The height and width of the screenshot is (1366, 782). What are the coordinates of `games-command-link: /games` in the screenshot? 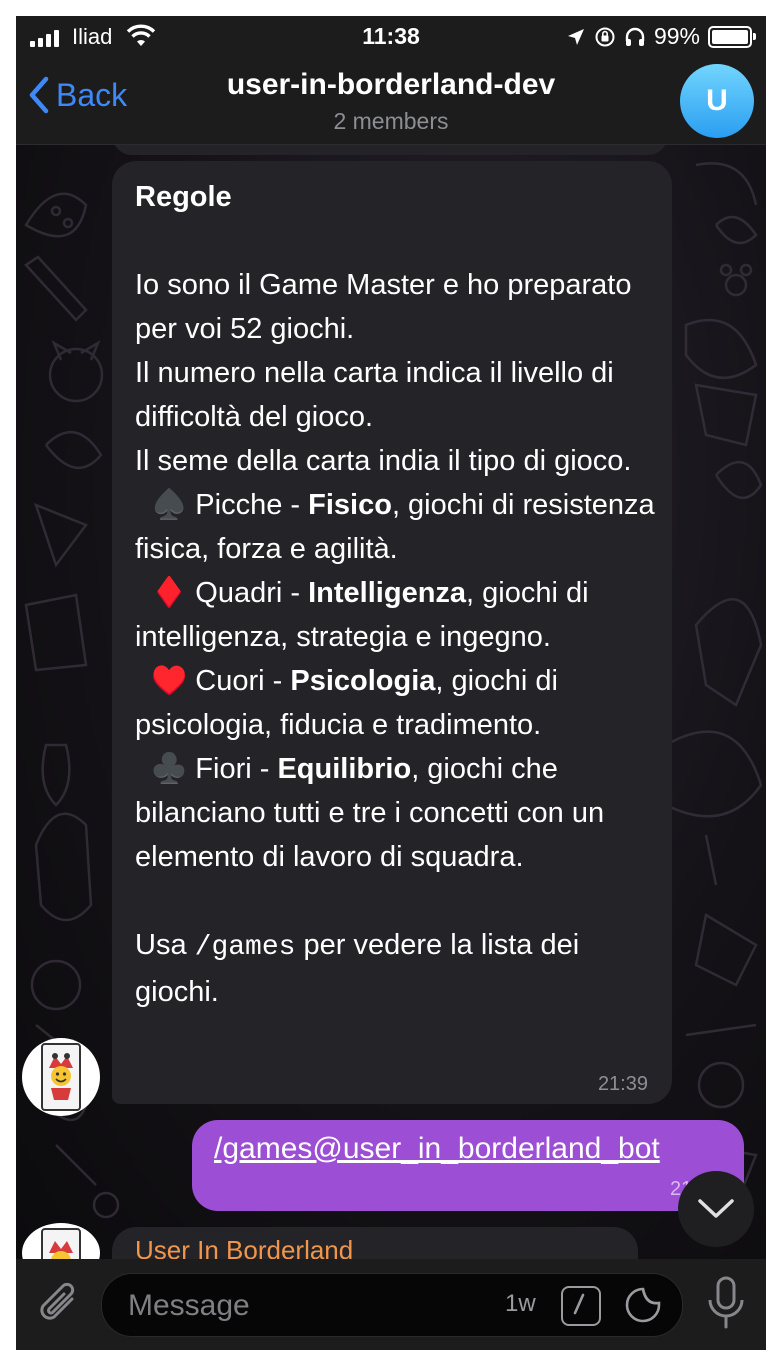 It's located at (245, 947).